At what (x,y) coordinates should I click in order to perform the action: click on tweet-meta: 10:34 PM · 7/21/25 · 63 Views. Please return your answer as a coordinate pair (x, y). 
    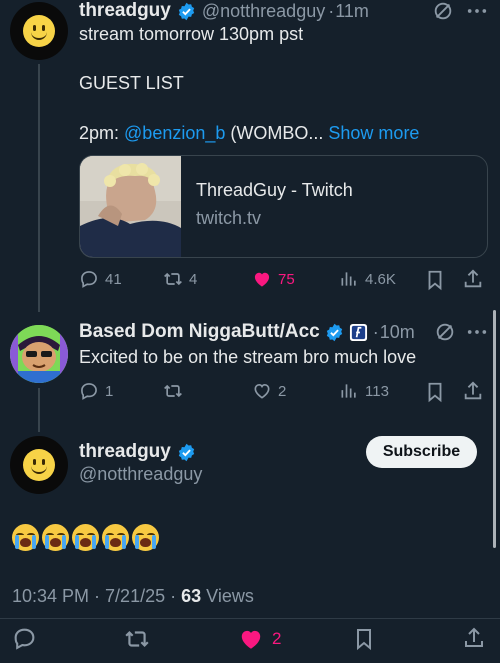
    Looking at the image, I should click on (133, 596).